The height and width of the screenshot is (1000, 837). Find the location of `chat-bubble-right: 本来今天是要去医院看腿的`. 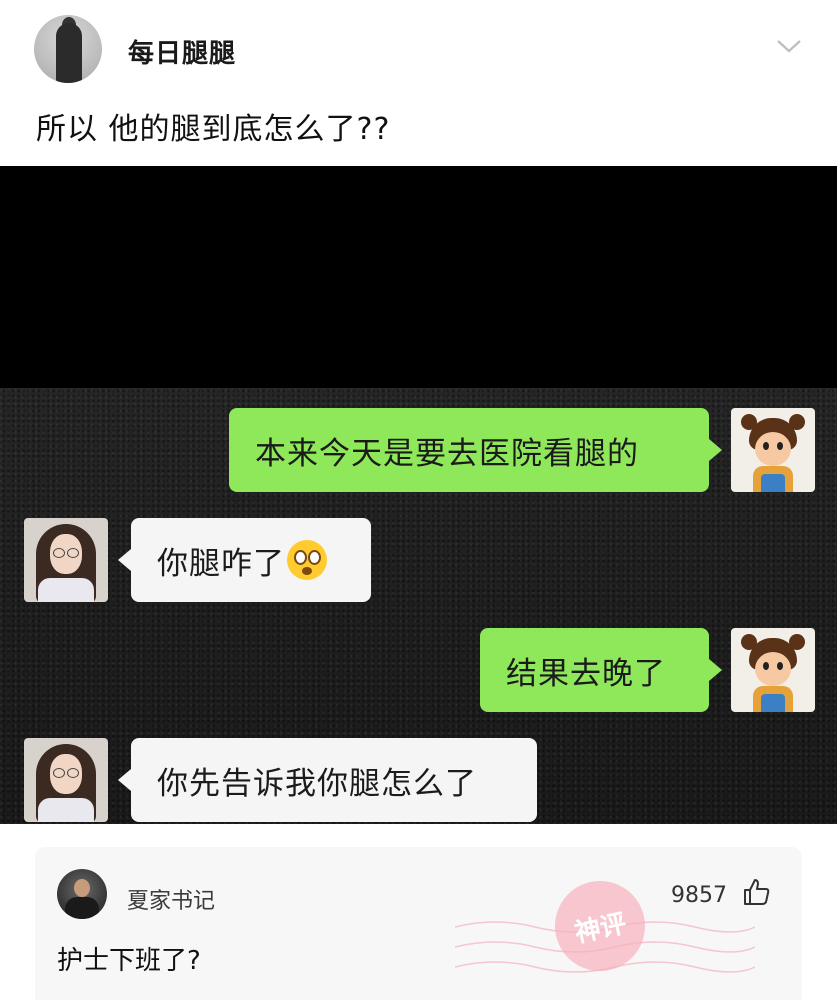

chat-bubble-right: 本来今天是要去医院看腿的 is located at coordinates (469, 450).